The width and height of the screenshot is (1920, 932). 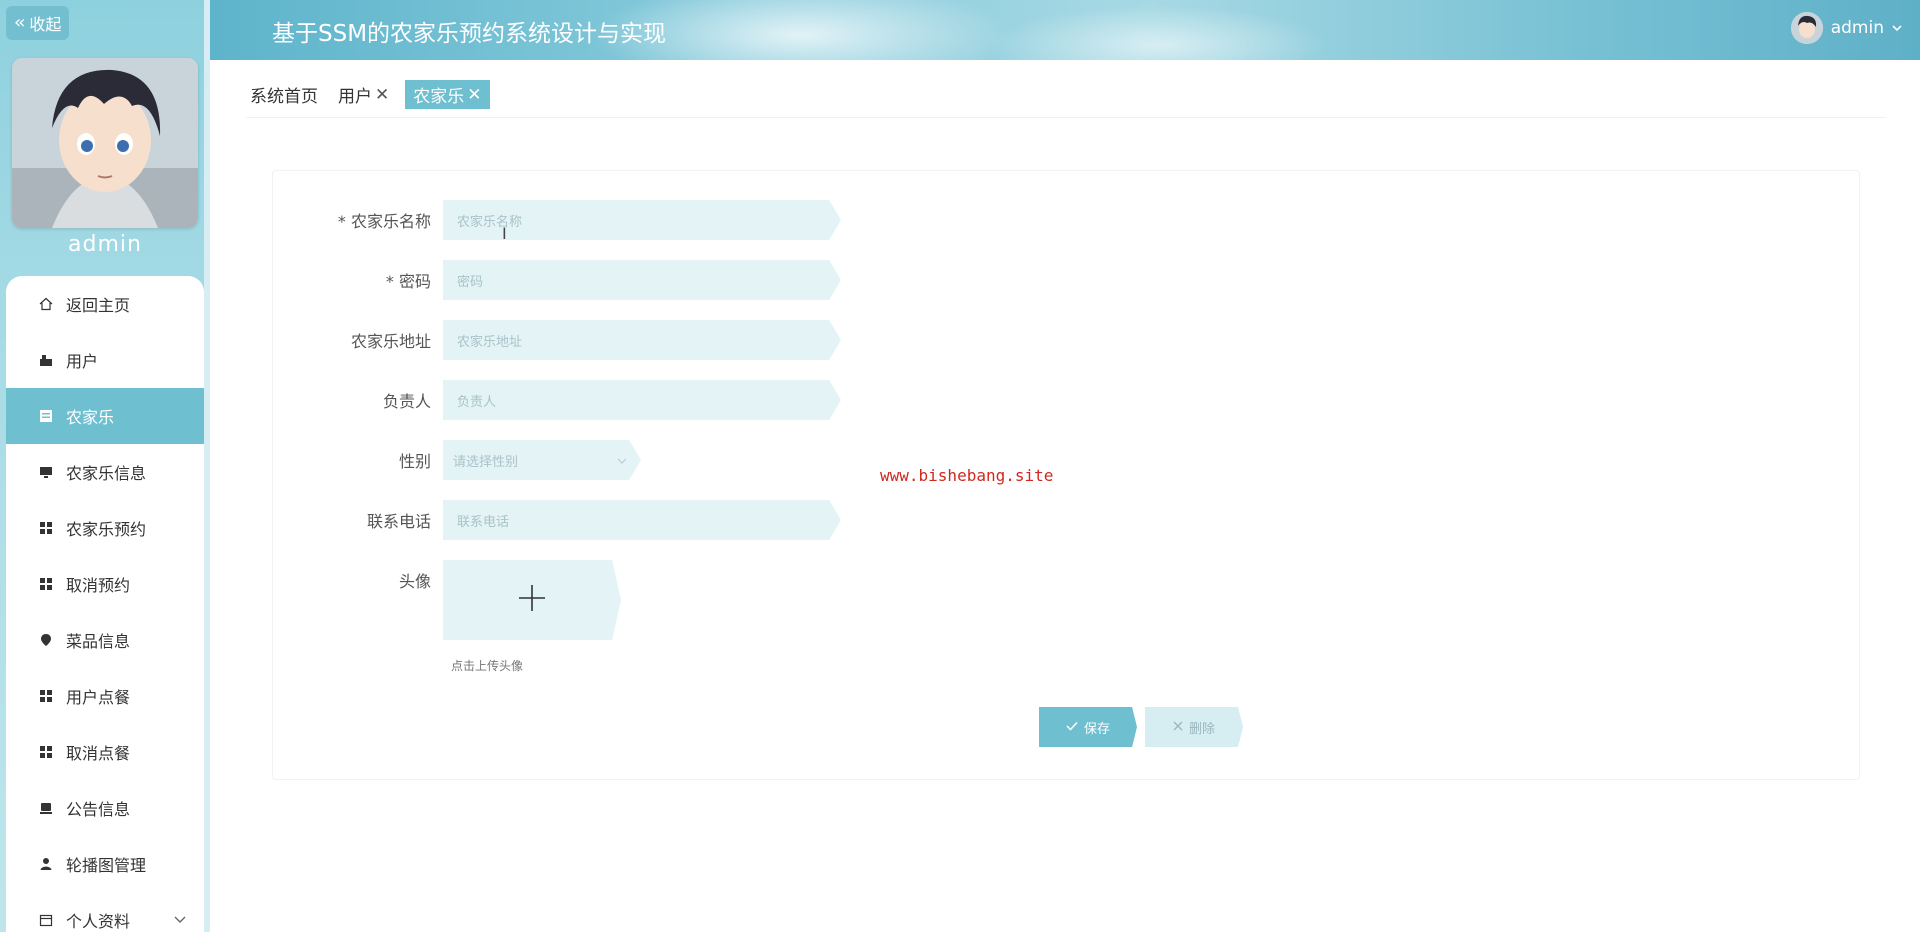 What do you see at coordinates (1072, 727) in the screenshot?
I see `check-icon` at bounding box center [1072, 727].